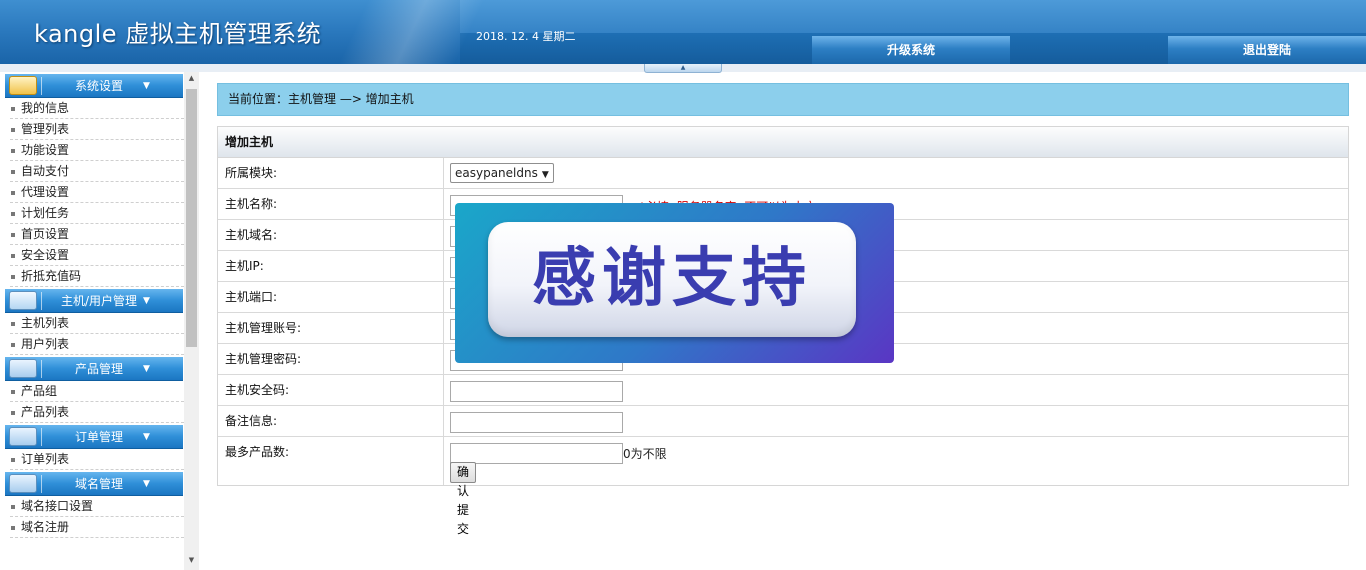 The height and width of the screenshot is (570, 1366). I want to click on sidebar-group-header: 订单管理 ▼, so click(94, 437).